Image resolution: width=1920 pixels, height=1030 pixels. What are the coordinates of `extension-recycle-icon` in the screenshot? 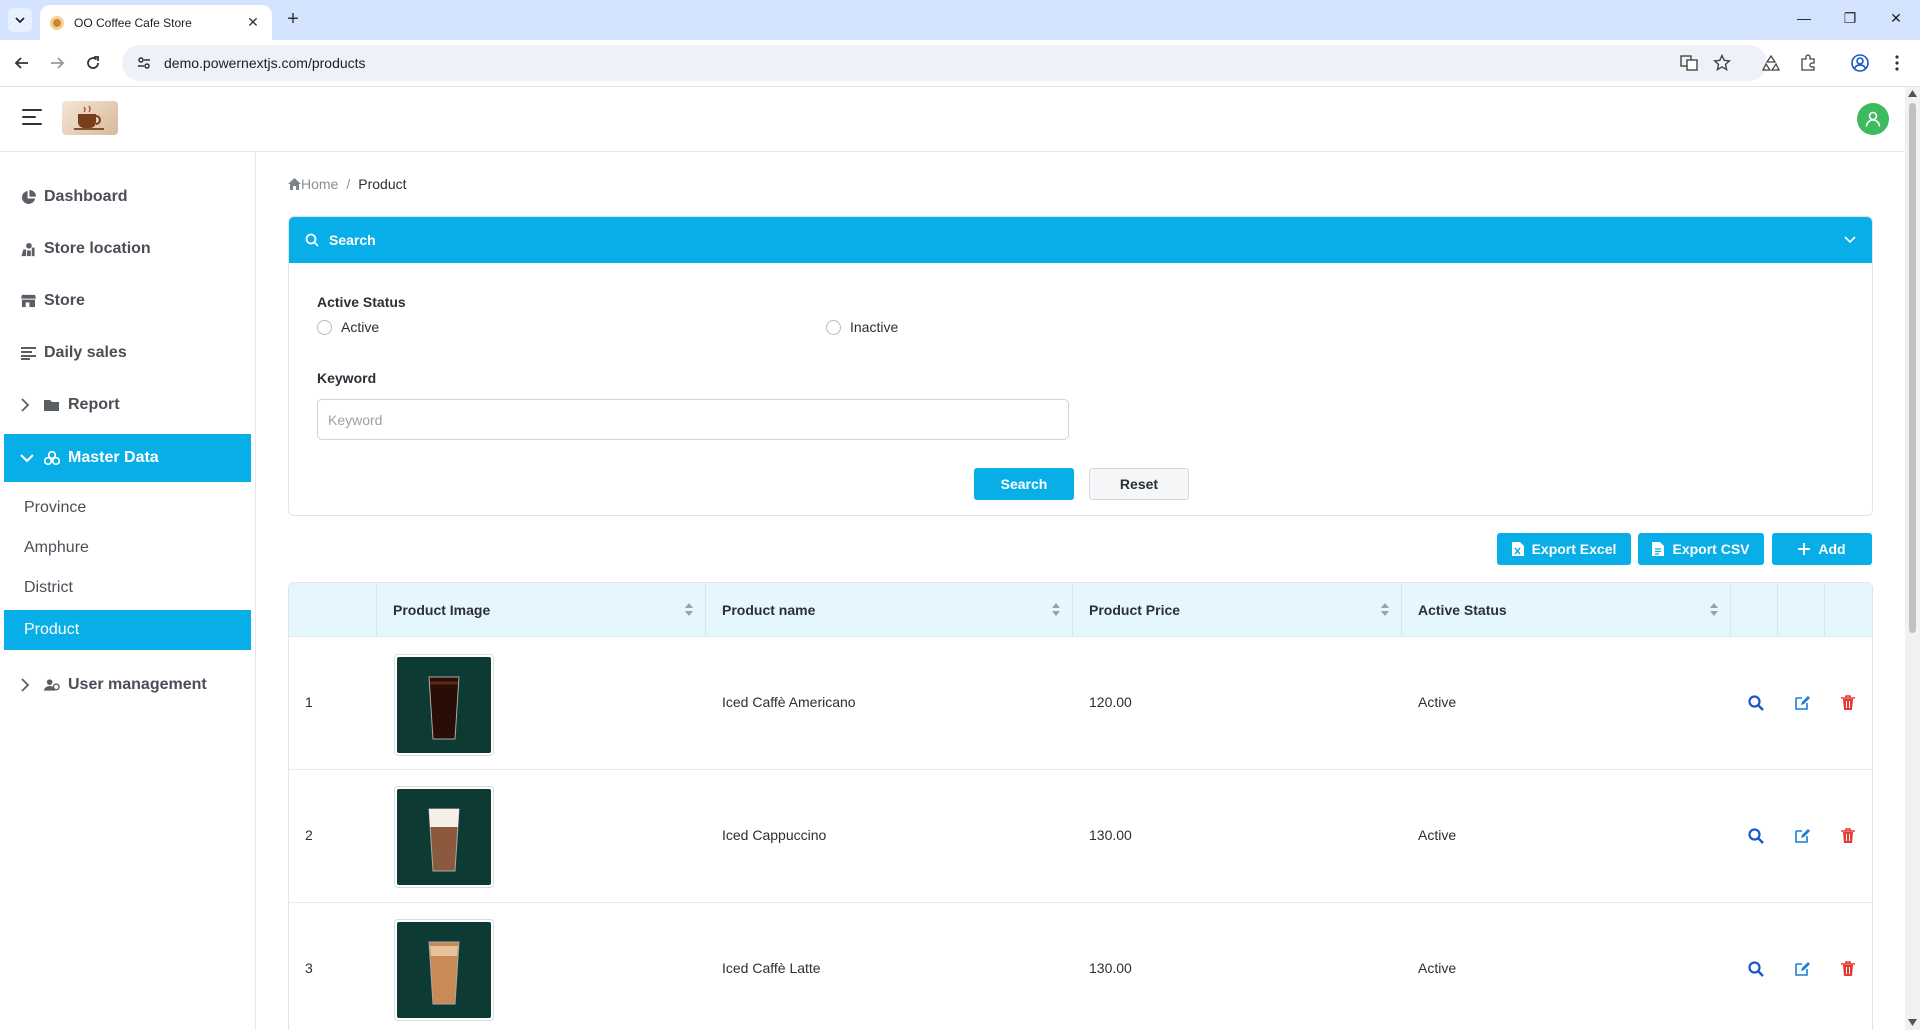 It's located at (1771, 63).